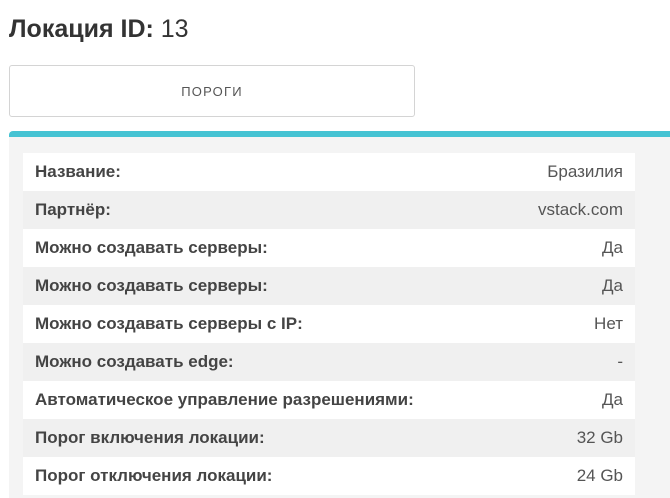 The height and width of the screenshot is (498, 670). I want to click on details-key: Можно создавать серверы с IP:, so click(169, 323).